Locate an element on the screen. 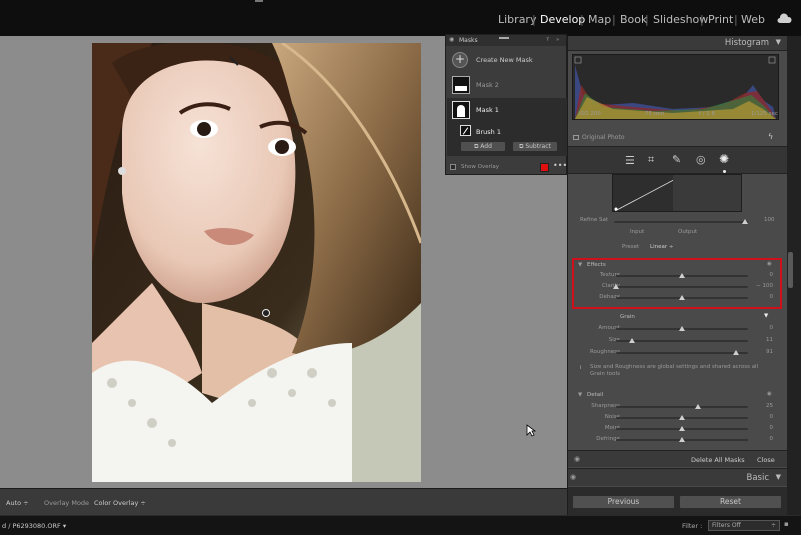 The height and width of the screenshot is (535, 801). effects-title: Effects is located at coordinates (596, 265).